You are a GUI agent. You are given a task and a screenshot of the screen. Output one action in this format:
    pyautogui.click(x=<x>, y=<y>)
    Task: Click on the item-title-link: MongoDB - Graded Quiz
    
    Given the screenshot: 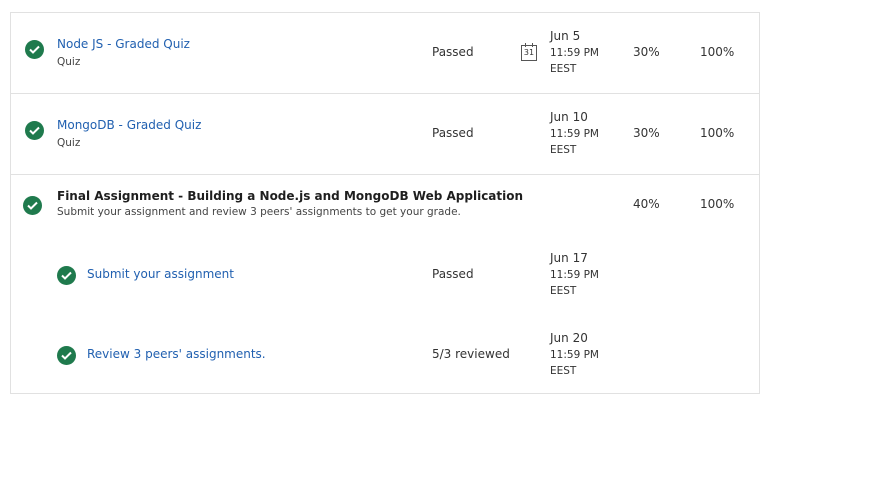 What is the action you would take?
    pyautogui.click(x=129, y=125)
    